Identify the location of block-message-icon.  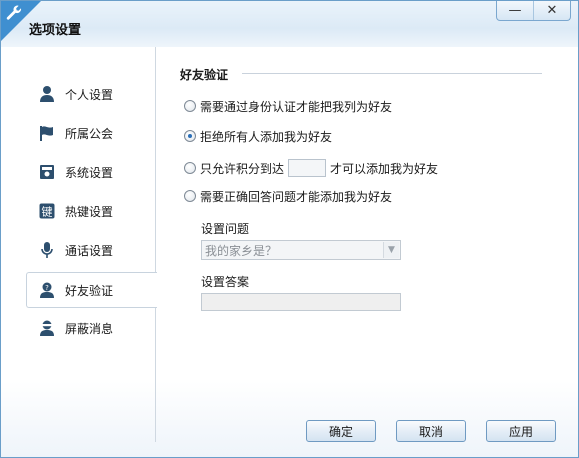
(47, 328).